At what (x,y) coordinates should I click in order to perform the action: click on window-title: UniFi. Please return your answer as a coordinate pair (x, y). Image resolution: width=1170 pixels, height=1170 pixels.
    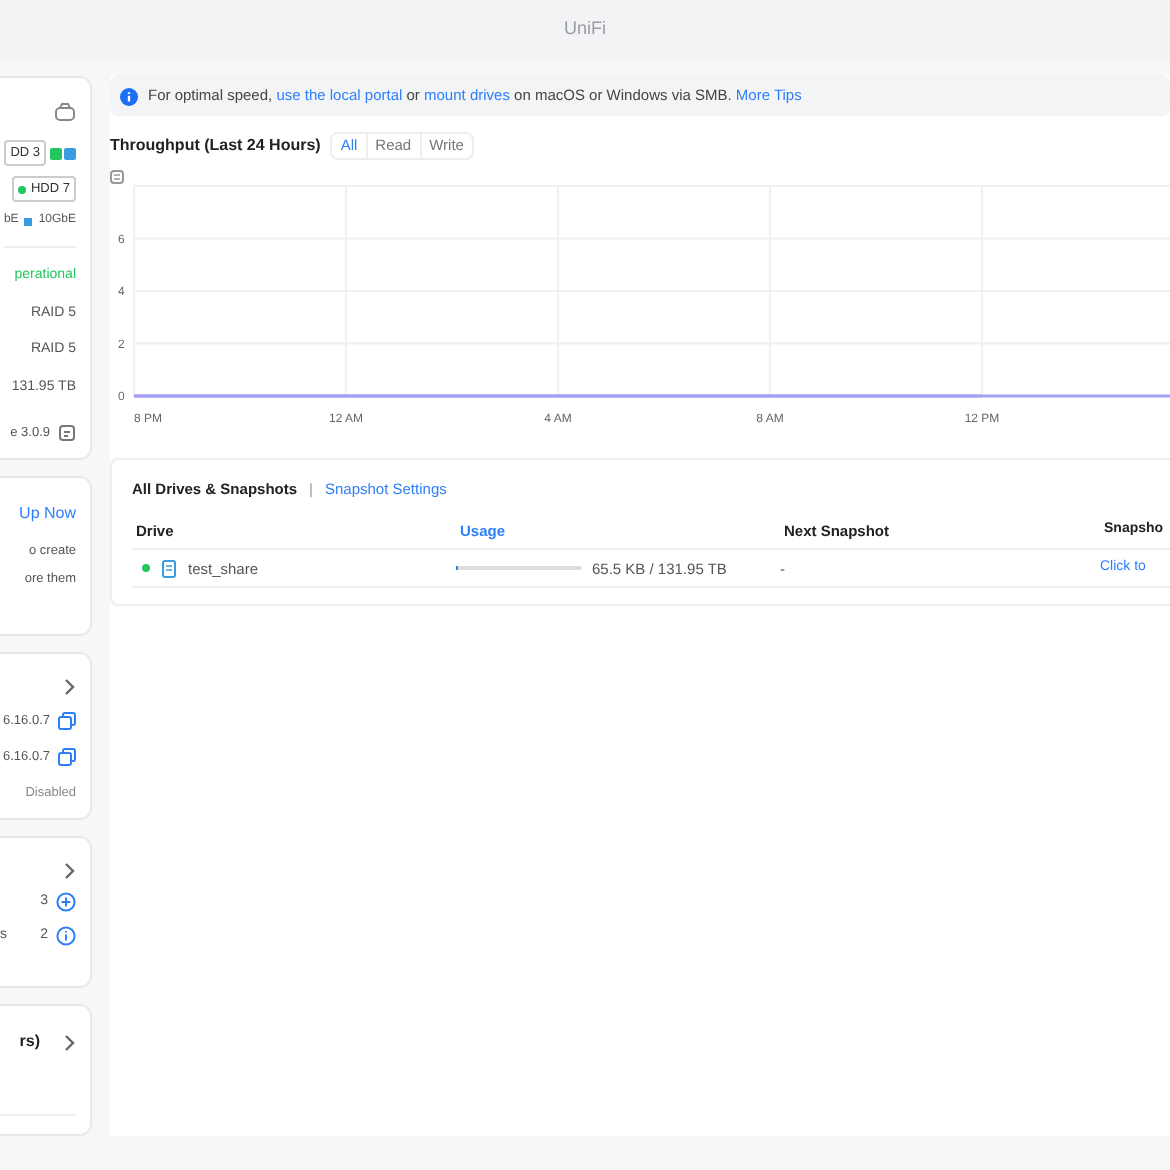
    Looking at the image, I should click on (584, 29).